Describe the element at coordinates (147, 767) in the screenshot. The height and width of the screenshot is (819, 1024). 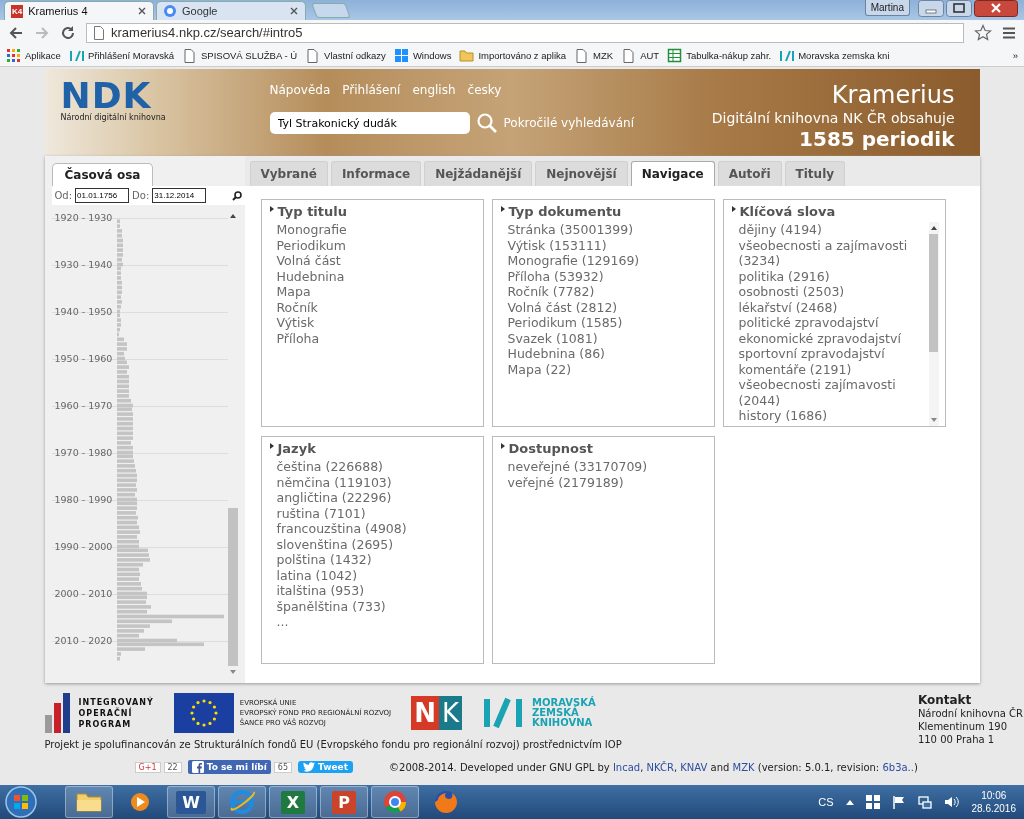
I see `google-plus-button: G+1` at that location.